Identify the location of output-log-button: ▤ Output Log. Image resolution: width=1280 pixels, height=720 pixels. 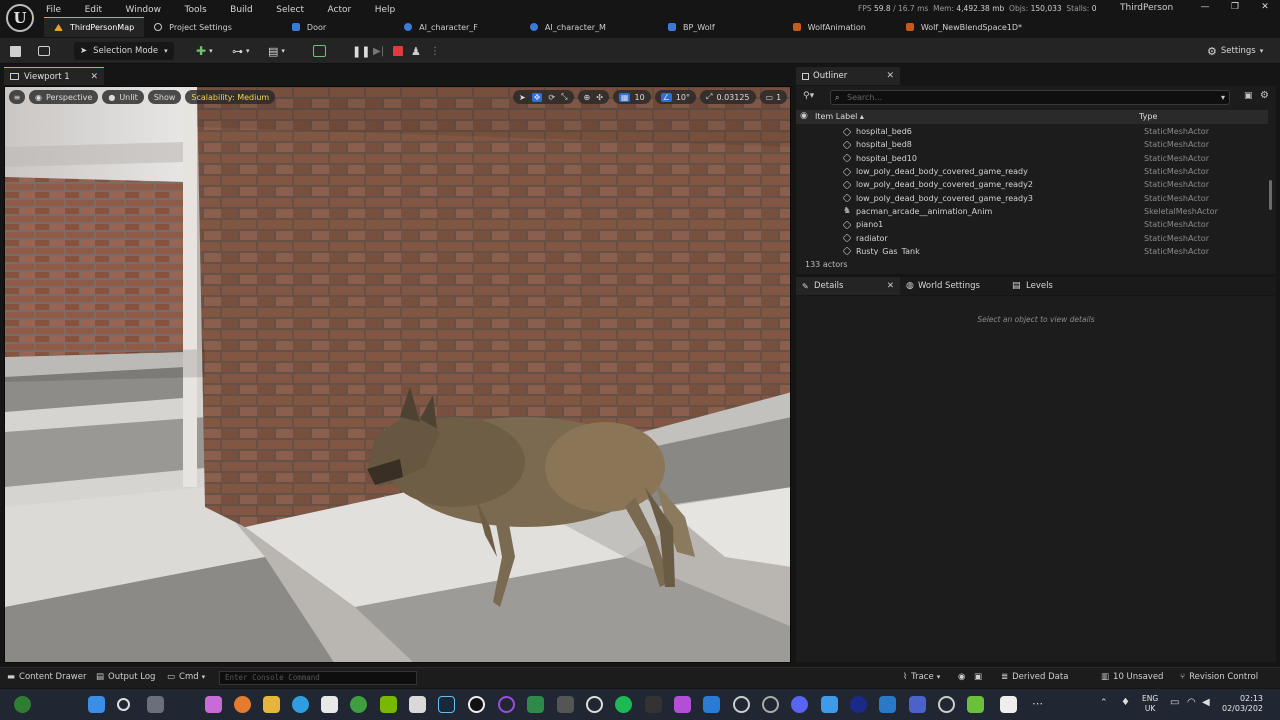
(125, 677).